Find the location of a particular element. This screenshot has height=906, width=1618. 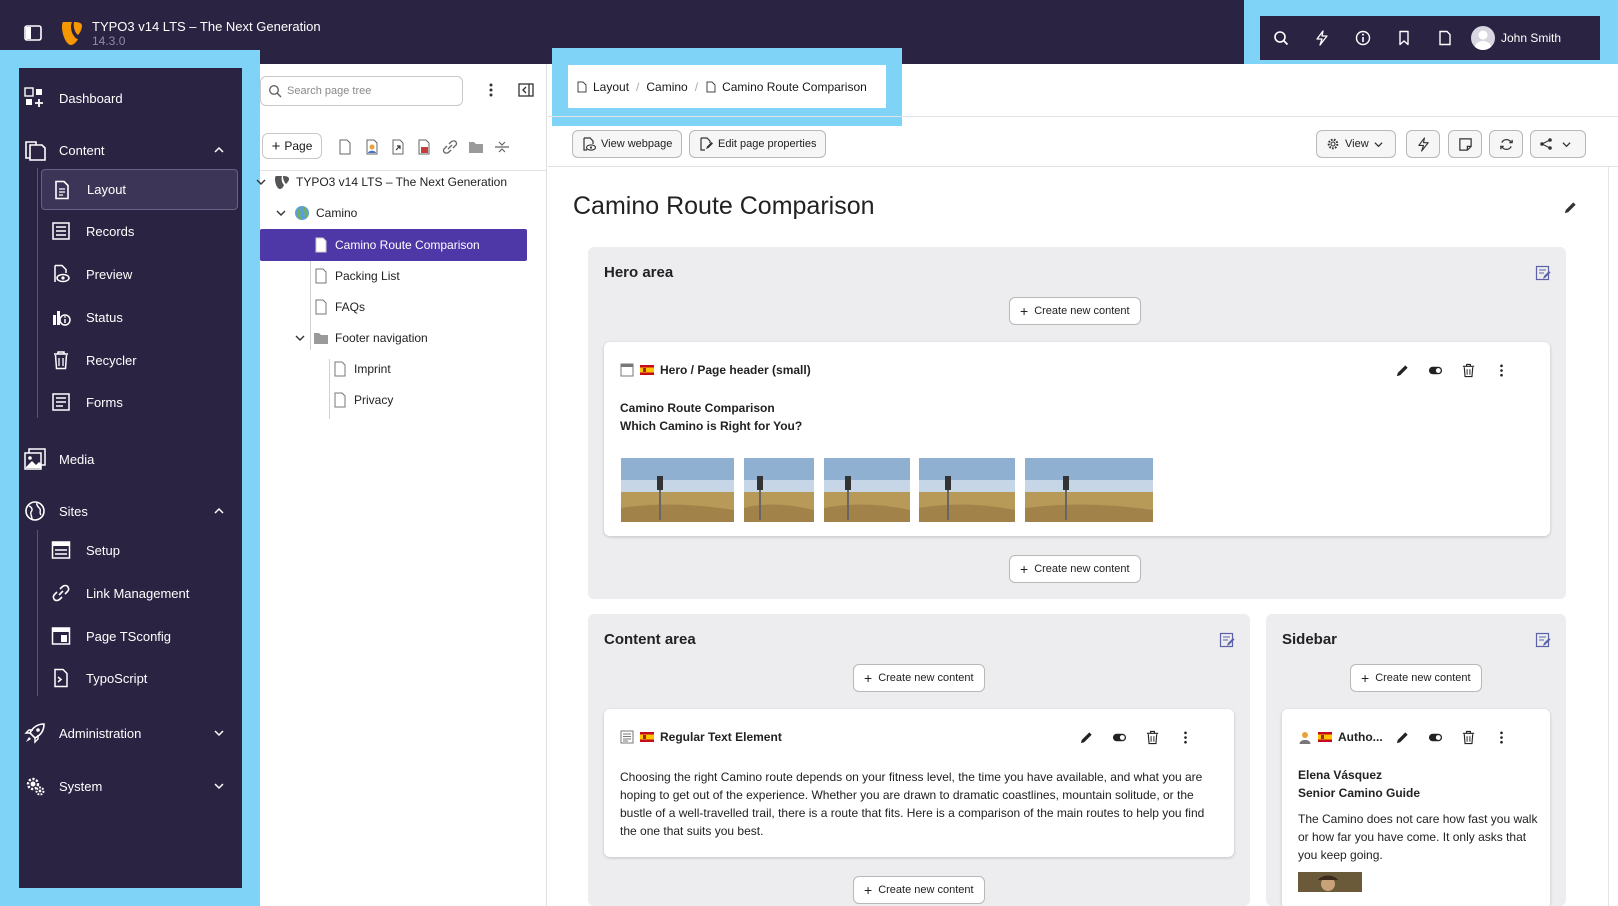

tree-node-page: Packing List is located at coordinates (356, 276).